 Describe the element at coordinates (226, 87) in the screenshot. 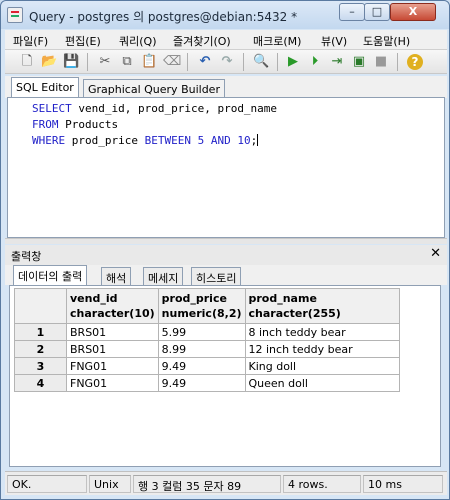

I see `editor-tab-strip: SQL Editor Graphical Query Builder` at that location.